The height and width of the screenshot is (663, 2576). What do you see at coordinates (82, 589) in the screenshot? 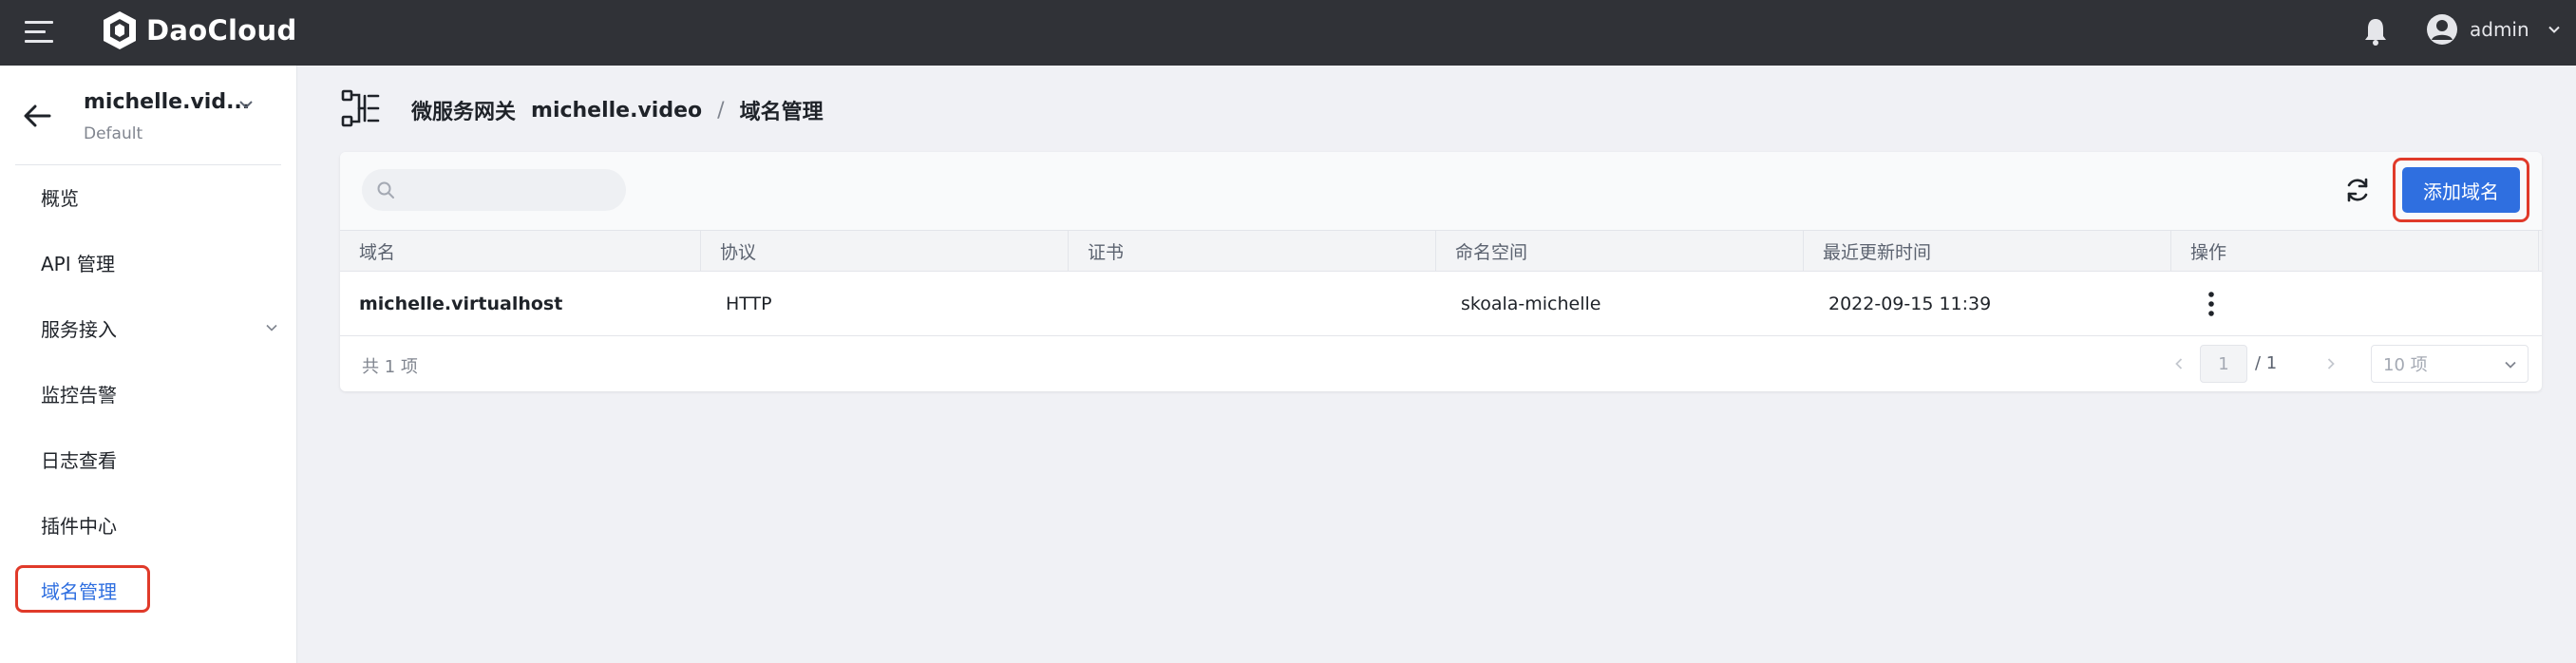
I see `highlight-box` at bounding box center [82, 589].